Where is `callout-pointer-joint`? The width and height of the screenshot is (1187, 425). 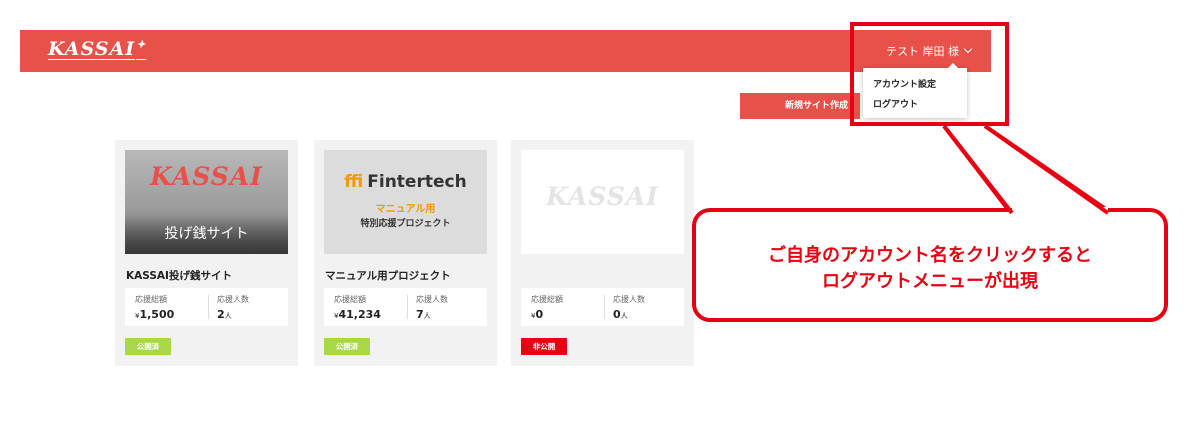 callout-pointer-joint is located at coordinates (1026, 169).